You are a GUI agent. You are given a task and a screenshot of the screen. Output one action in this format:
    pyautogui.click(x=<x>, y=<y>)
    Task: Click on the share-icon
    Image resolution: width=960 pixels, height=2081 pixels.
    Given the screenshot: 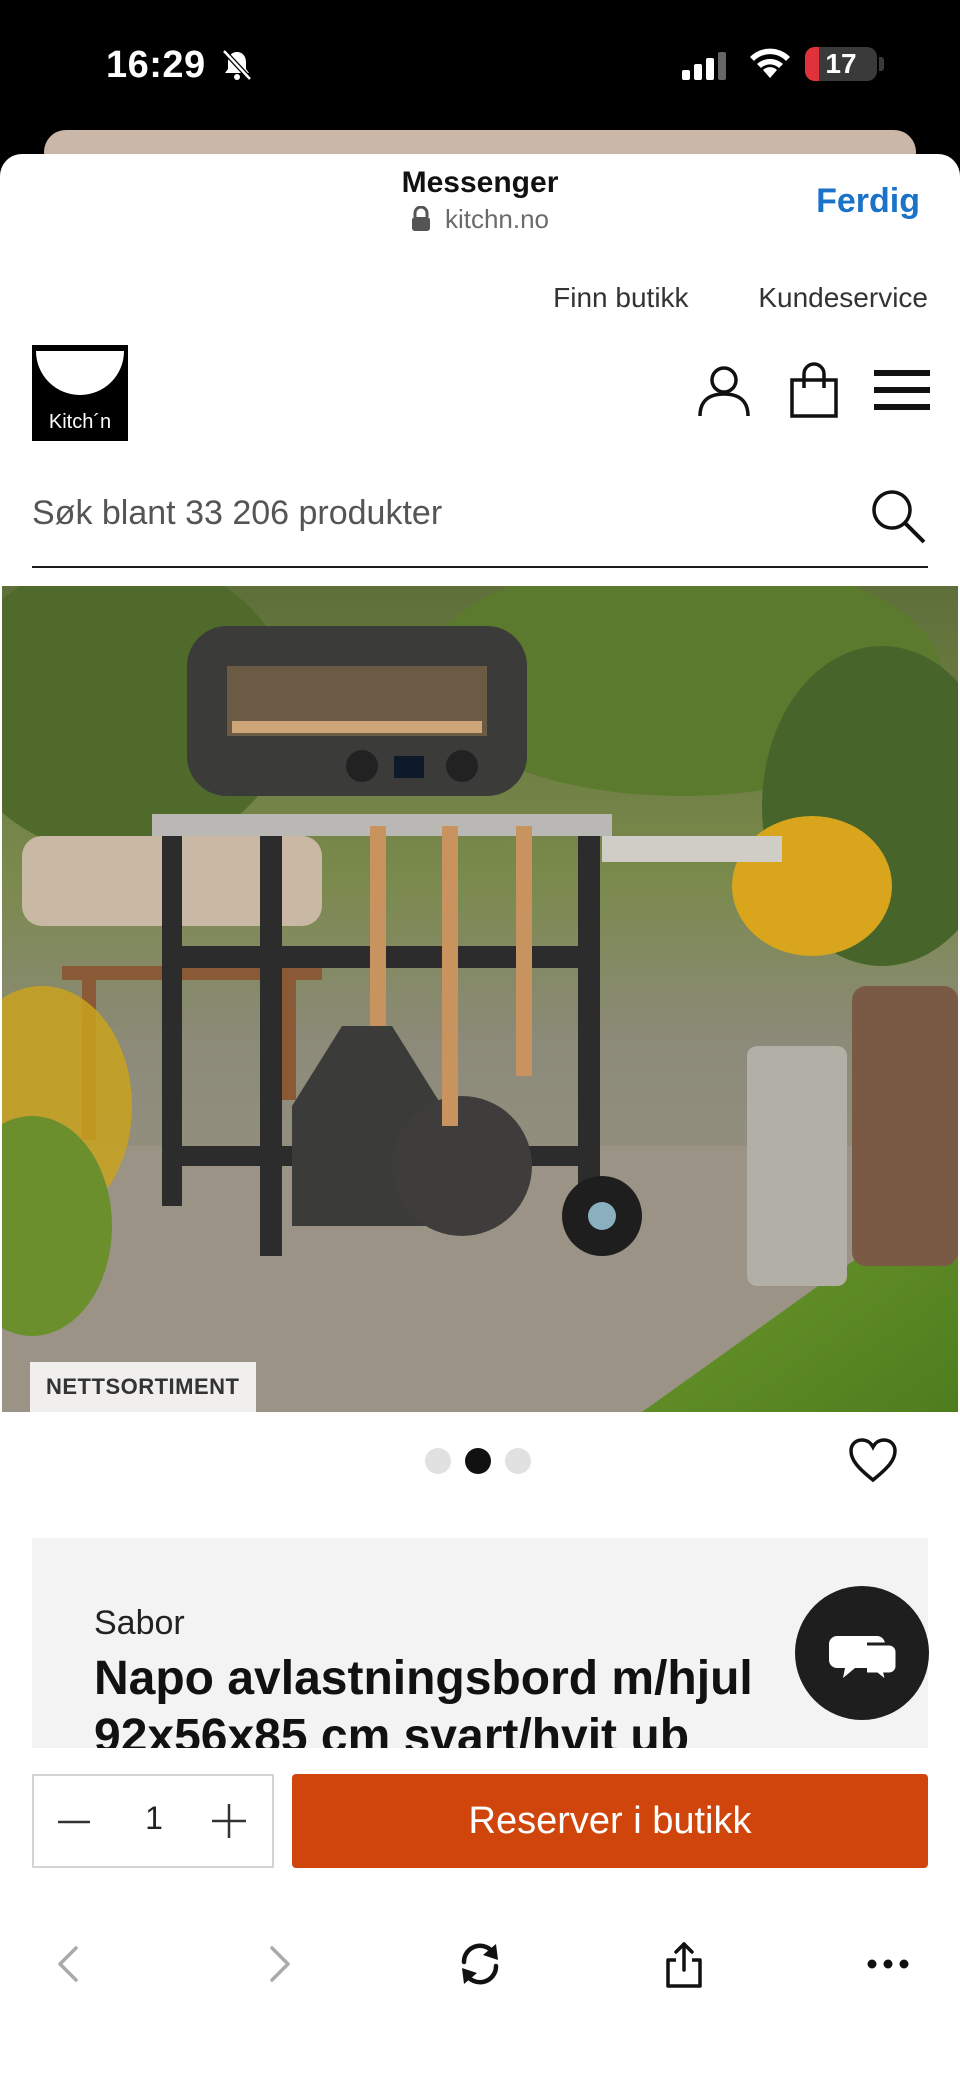 What is the action you would take?
    pyautogui.click(x=684, y=1964)
    